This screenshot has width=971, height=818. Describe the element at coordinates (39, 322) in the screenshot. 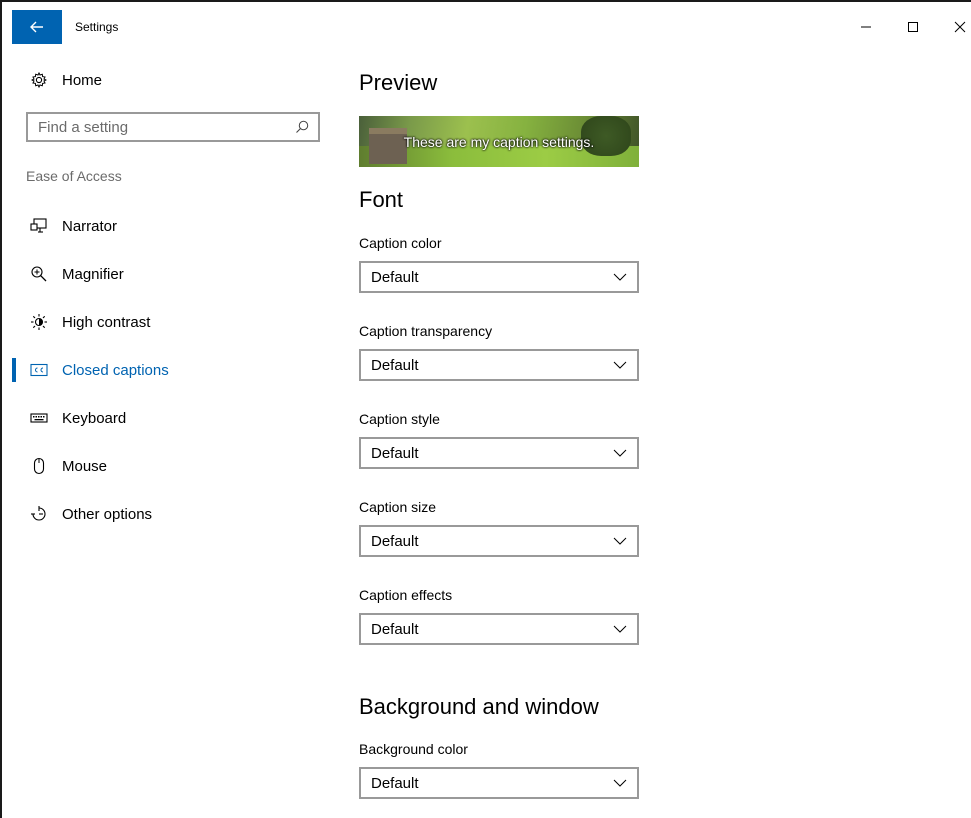

I see `high-contrast-icon` at that location.